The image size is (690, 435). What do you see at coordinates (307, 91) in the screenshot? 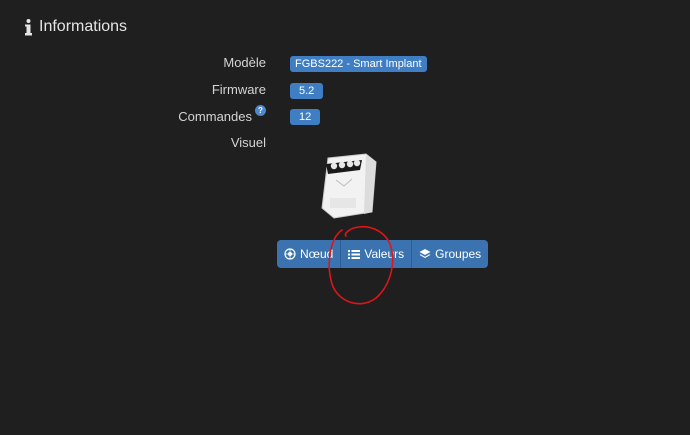
I see `firmware-badge: 5.2` at bounding box center [307, 91].